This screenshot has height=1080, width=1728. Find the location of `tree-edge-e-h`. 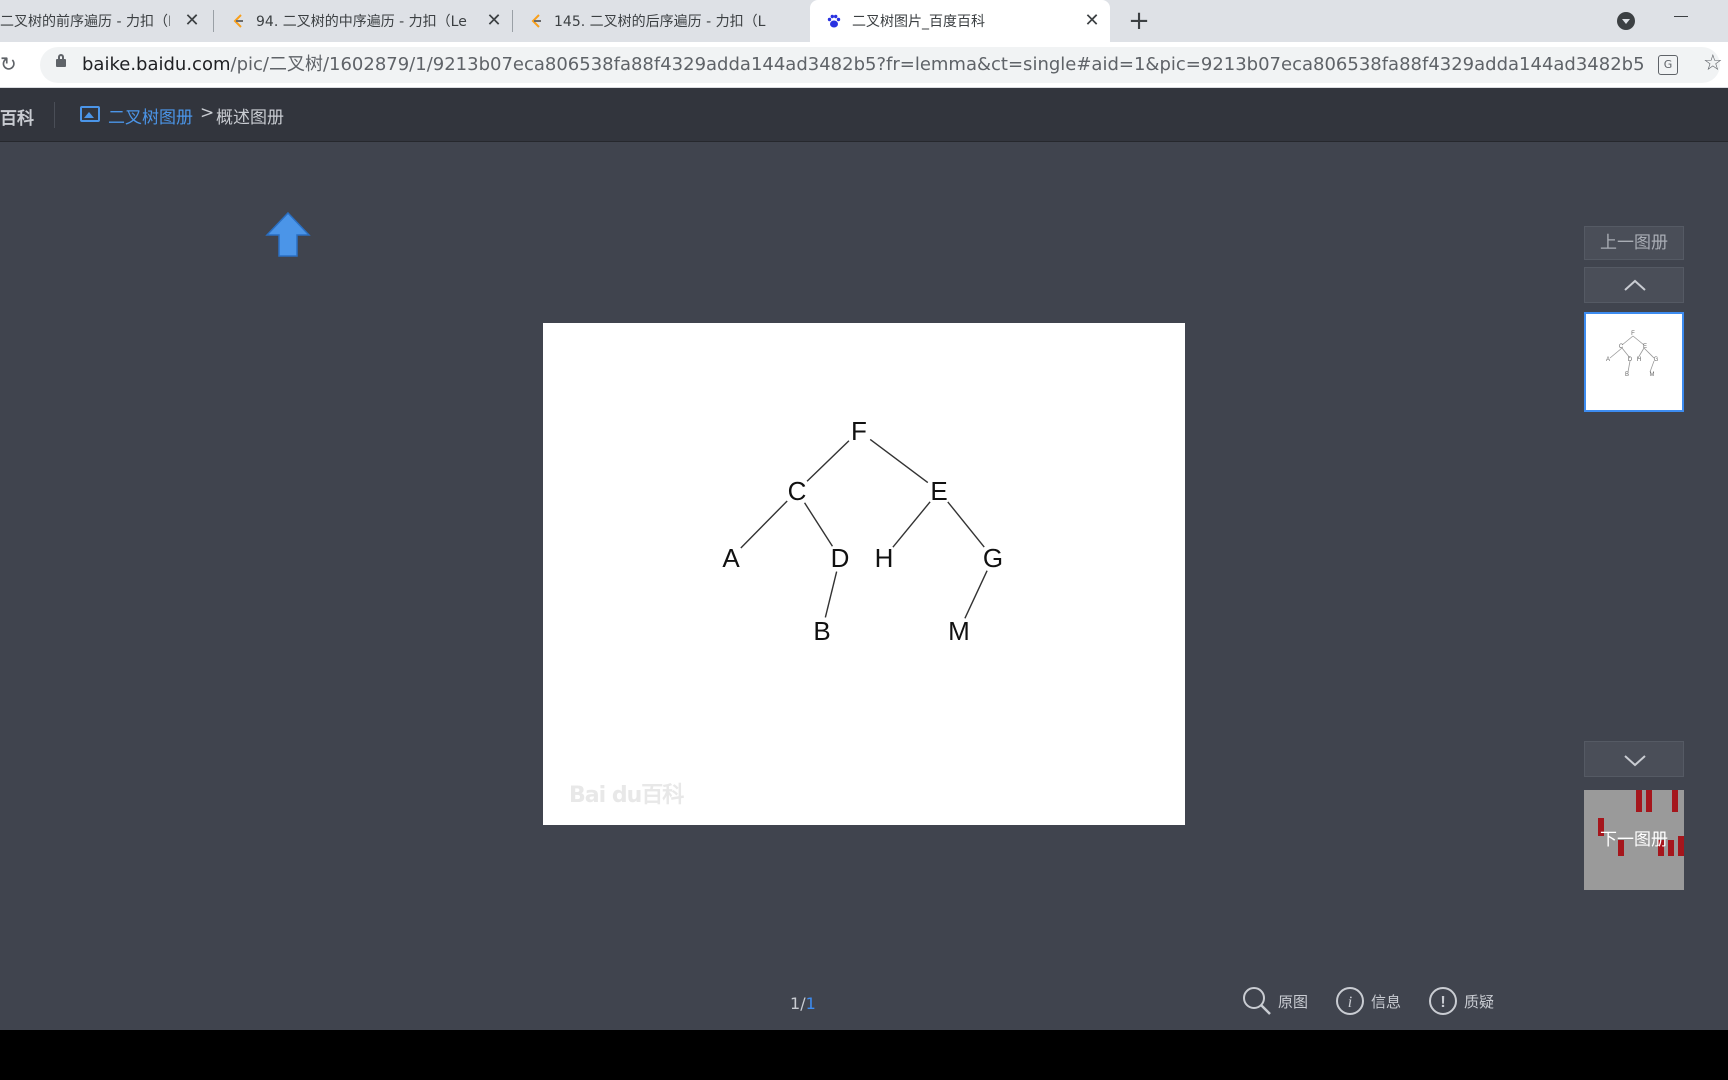

tree-edge-e-h is located at coordinates (911, 524).